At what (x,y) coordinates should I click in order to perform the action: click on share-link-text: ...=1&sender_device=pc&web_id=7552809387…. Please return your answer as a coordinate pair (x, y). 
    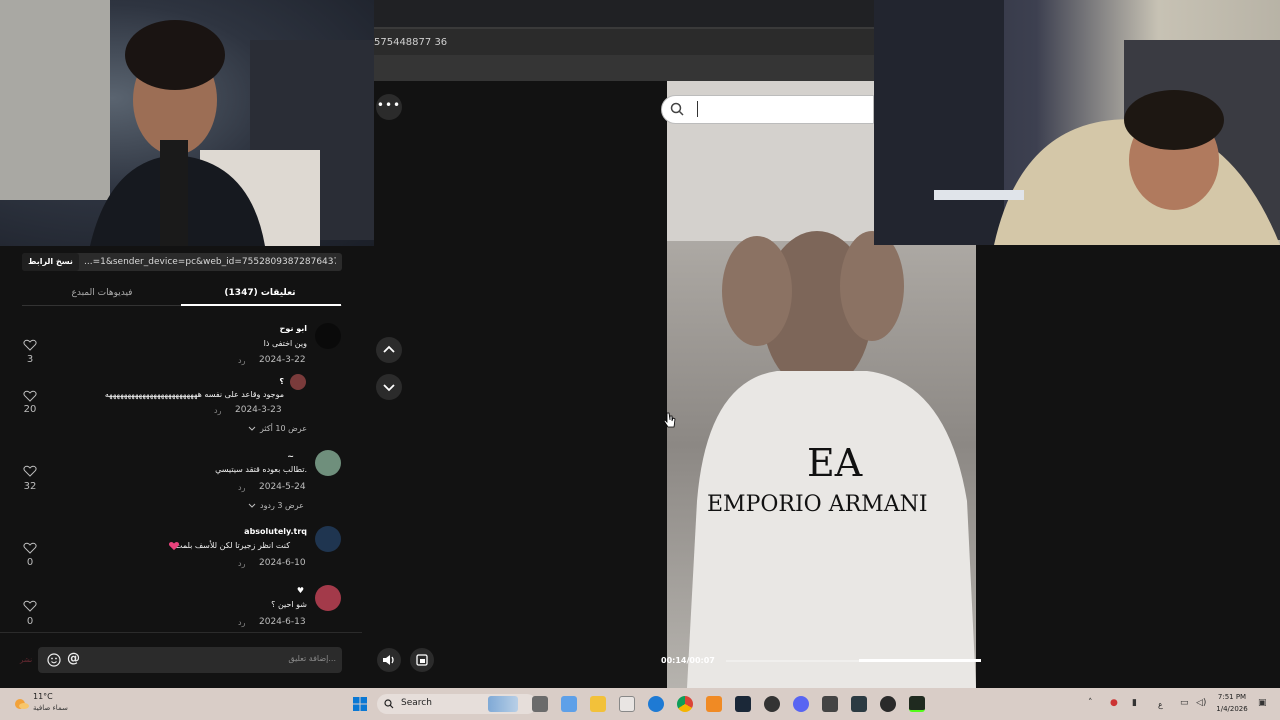
    Looking at the image, I should click on (210, 262).